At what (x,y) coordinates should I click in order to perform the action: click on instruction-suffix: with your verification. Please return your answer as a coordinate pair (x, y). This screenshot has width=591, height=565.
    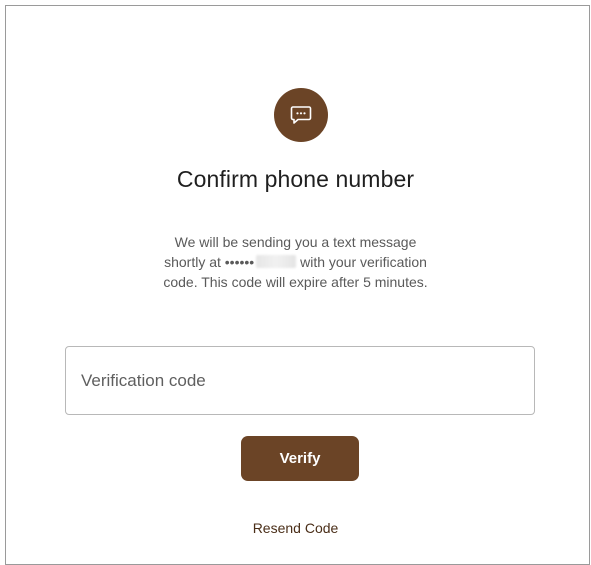
    Looking at the image, I should click on (363, 262).